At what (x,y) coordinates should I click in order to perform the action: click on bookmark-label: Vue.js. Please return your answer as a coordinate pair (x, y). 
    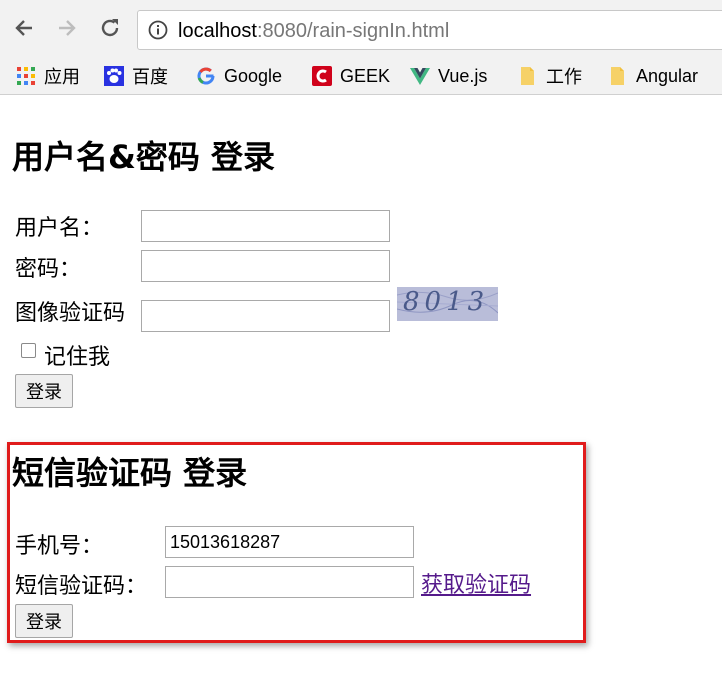
    Looking at the image, I should click on (463, 75).